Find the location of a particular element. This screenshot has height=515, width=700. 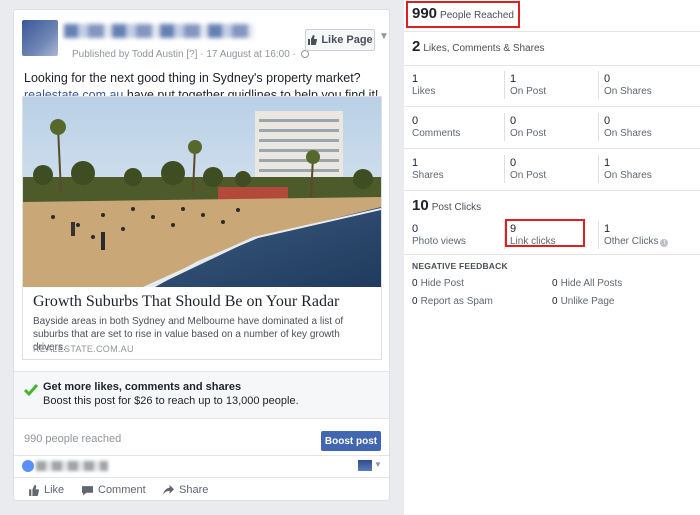

comment-label: Comment is located at coordinates (122, 490).